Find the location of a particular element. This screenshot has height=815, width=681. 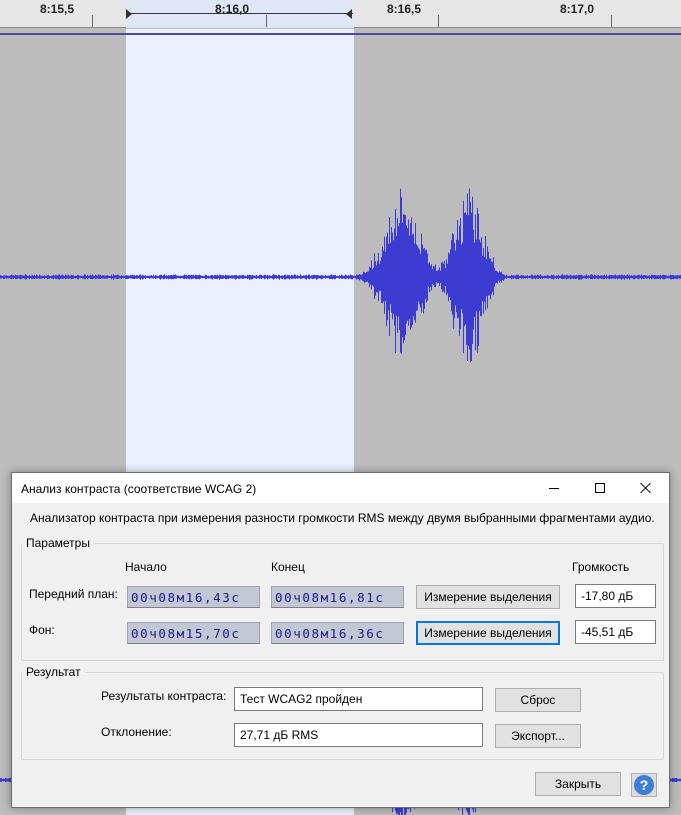

background-end-time: 00ч08м16,36с is located at coordinates (337, 633).